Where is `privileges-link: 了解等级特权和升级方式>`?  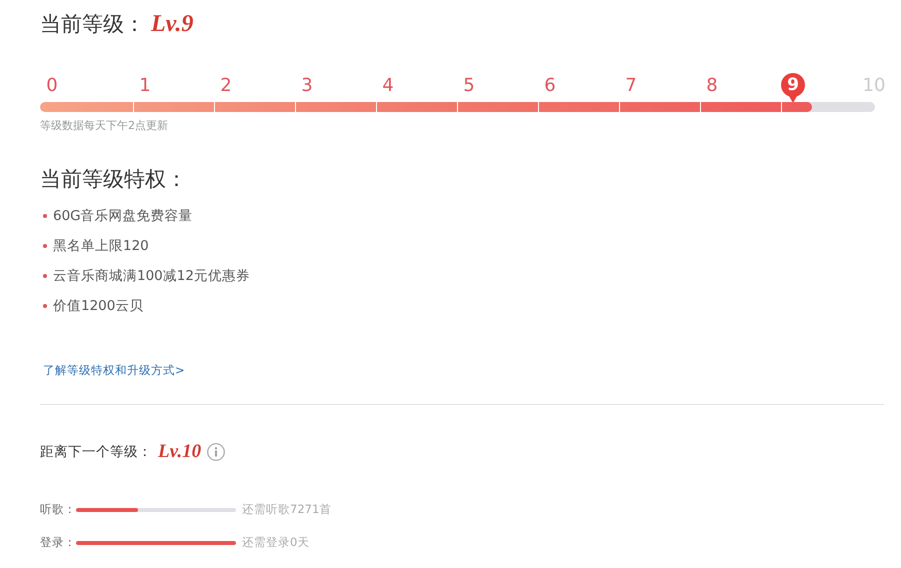 privileges-link: 了解等级特权和升级方式> is located at coordinates (114, 370).